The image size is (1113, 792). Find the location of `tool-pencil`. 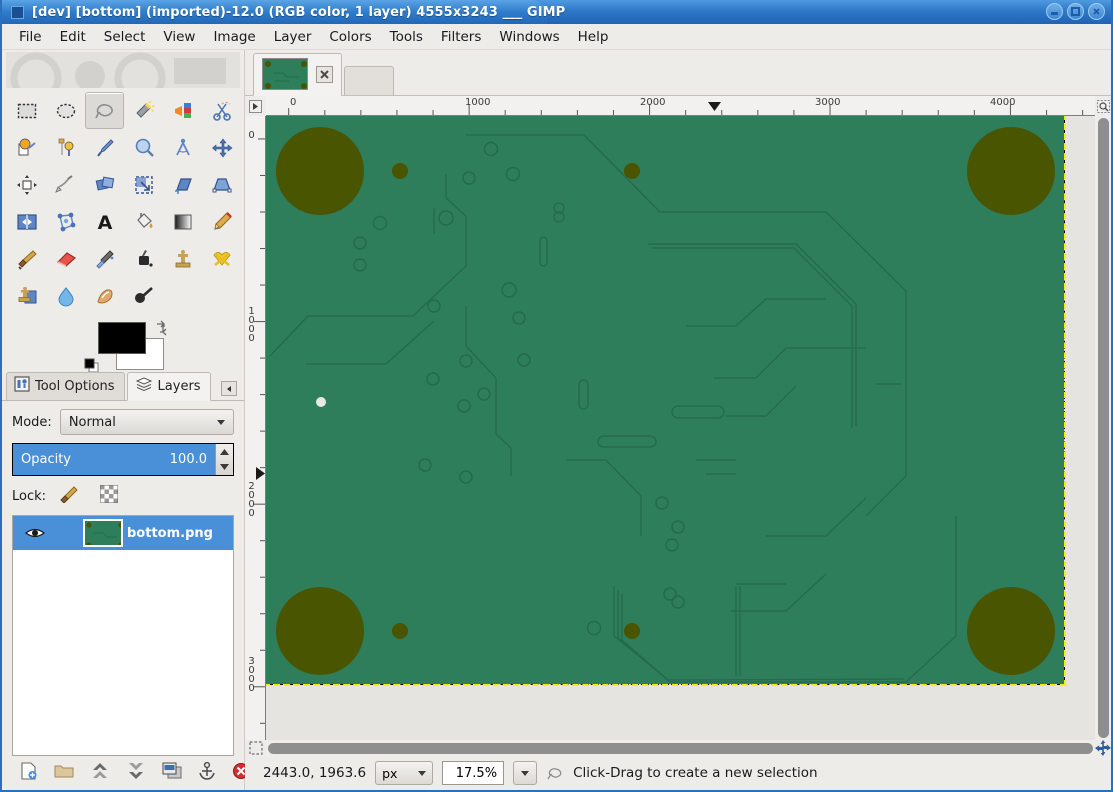

tool-pencil is located at coordinates (221, 221).